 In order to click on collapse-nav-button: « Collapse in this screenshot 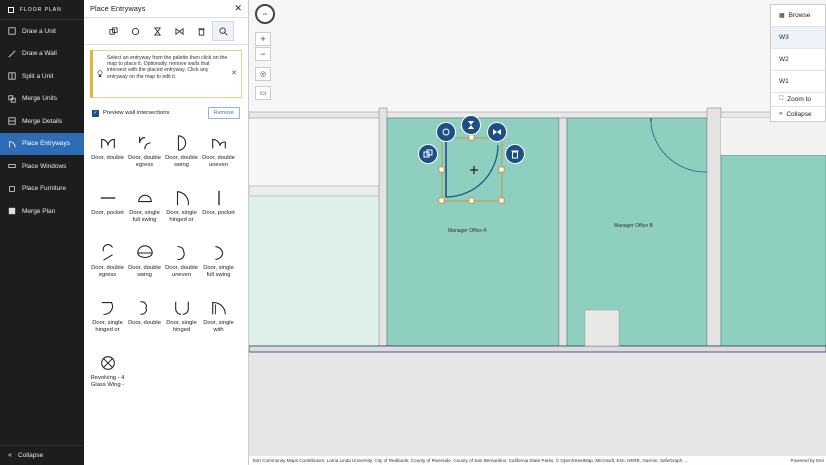, I will do `click(42, 455)`.